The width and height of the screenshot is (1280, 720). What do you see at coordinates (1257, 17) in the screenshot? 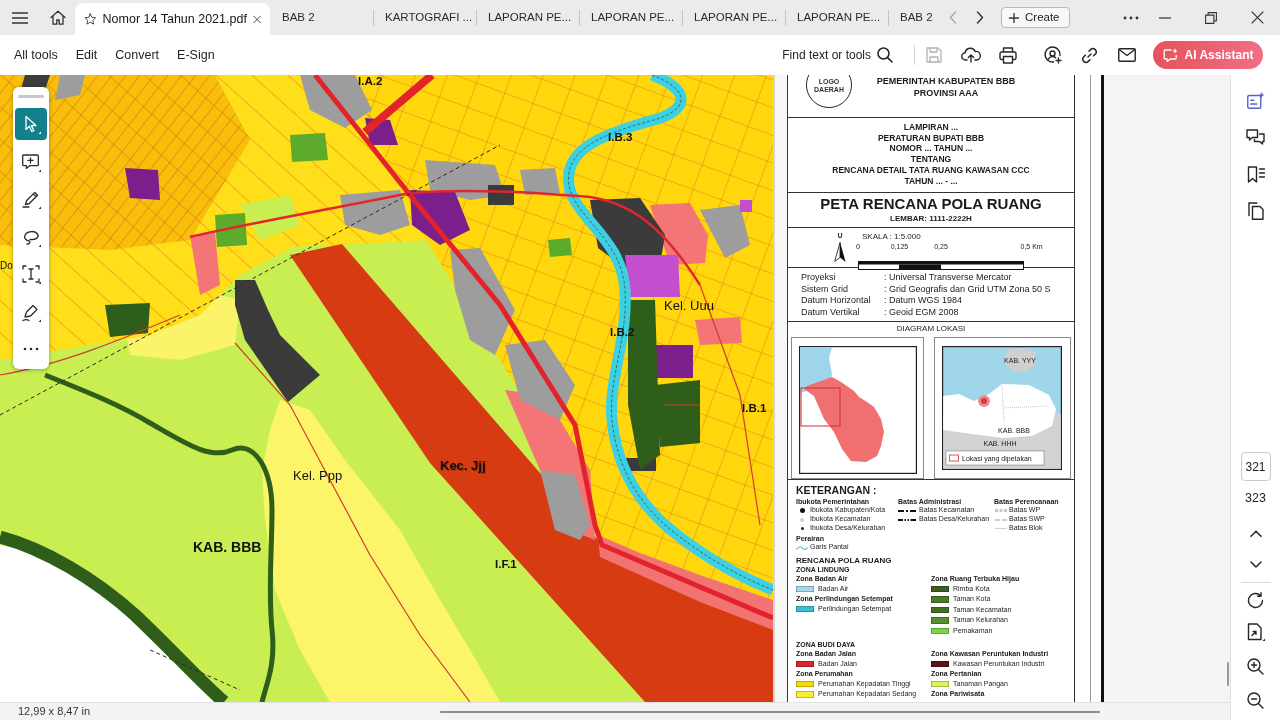
I see `close-icon` at bounding box center [1257, 17].